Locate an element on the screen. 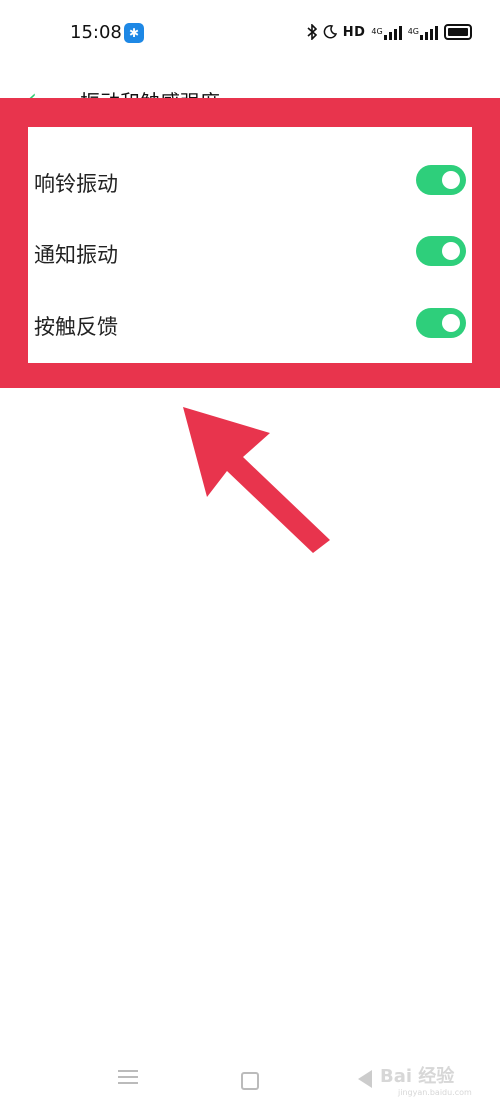 The height and width of the screenshot is (1111, 500). setting-label: 按触反馈 is located at coordinates (76, 327).